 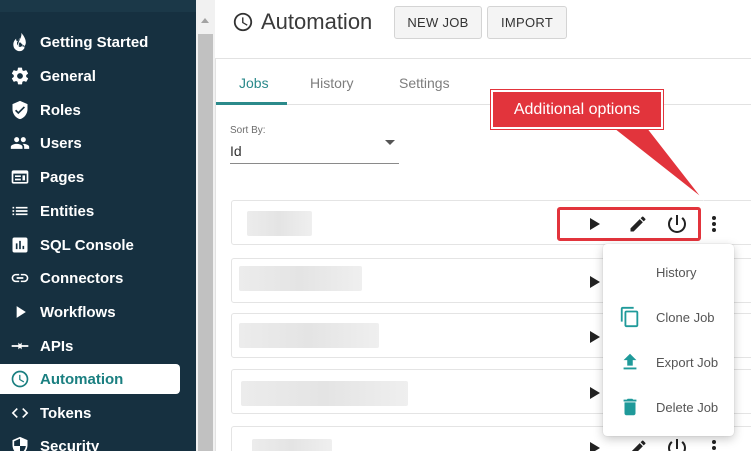 I want to click on pages-icon, so click(x=20, y=177).